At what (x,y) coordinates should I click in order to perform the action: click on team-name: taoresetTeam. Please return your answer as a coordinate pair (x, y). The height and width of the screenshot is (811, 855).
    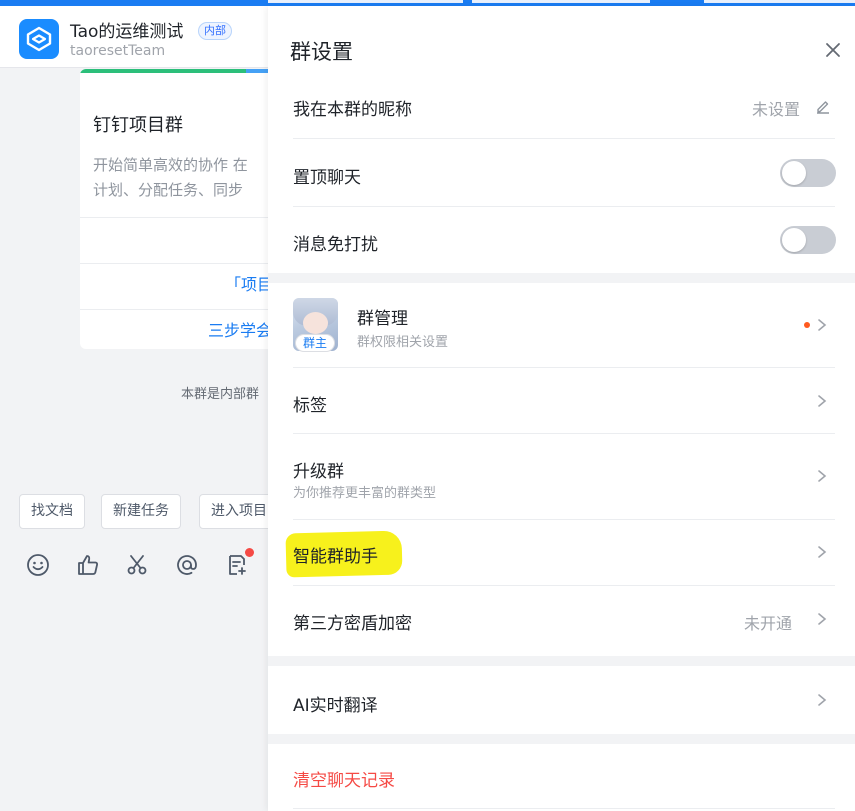
    Looking at the image, I should click on (117, 51).